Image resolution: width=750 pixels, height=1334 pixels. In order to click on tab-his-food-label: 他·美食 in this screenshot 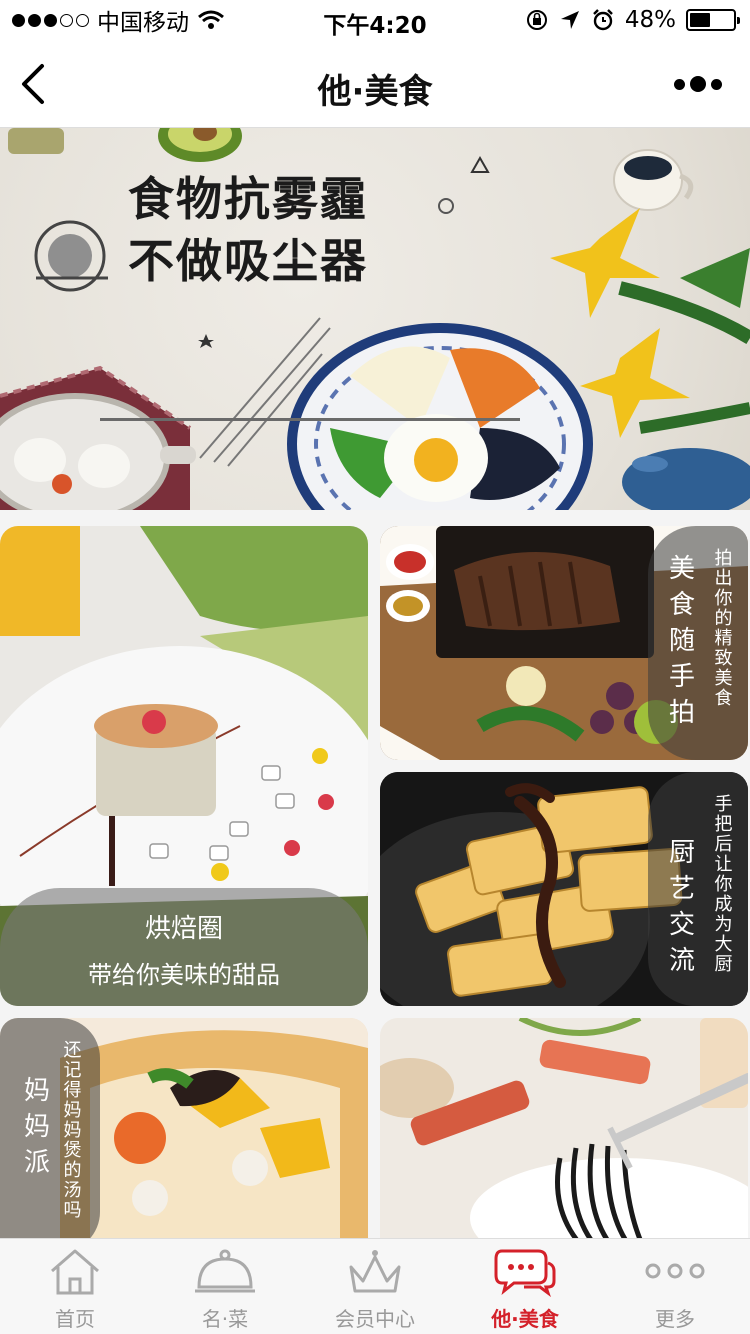, I will do `click(525, 1319)`.